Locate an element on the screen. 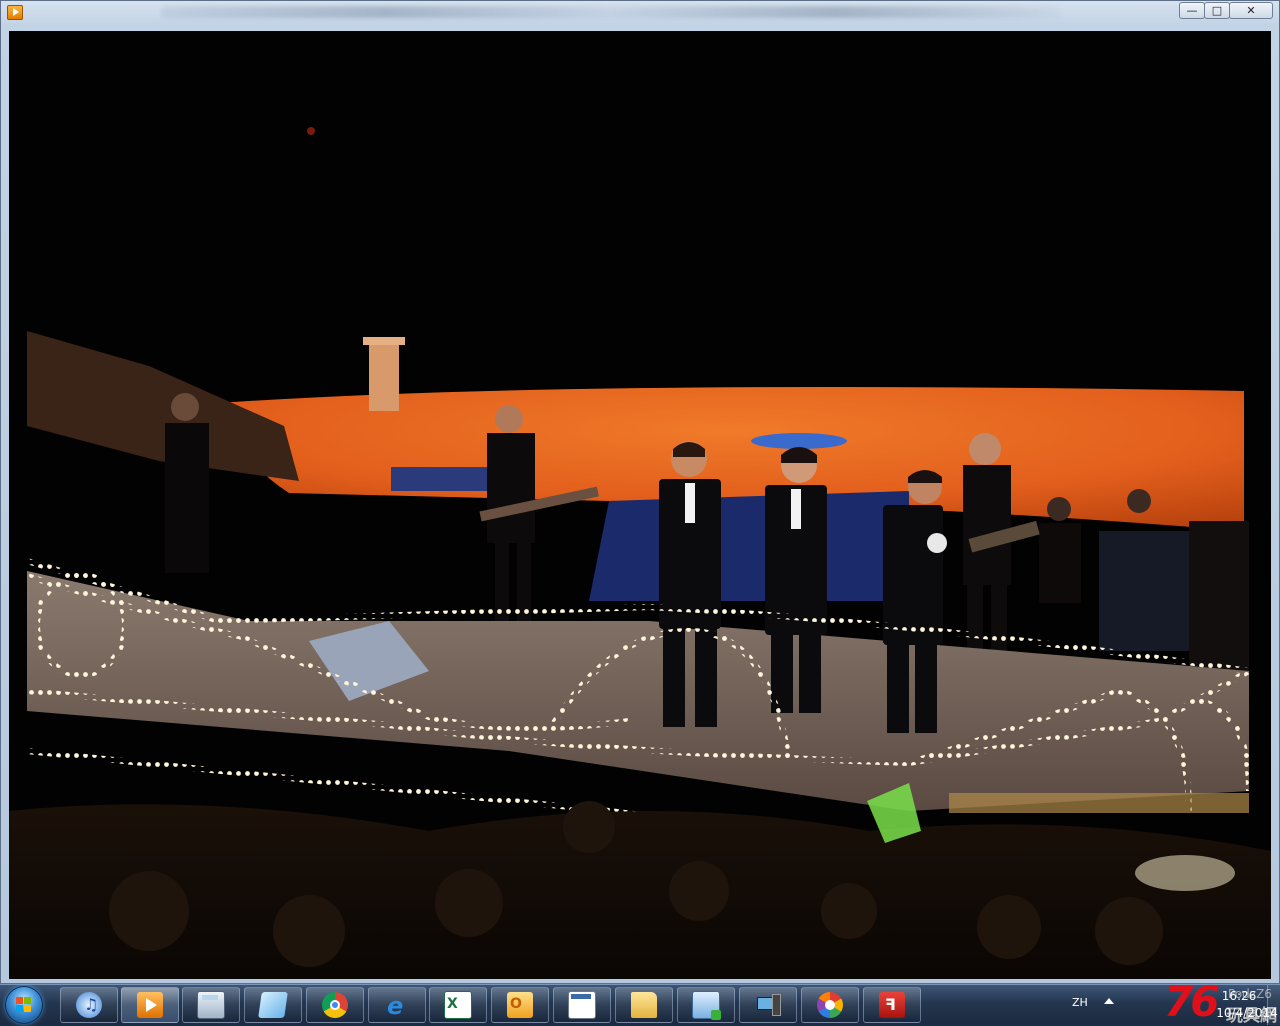 This screenshot has height=1026, width=1280. taskbar-calculator is located at coordinates (211, 1005).